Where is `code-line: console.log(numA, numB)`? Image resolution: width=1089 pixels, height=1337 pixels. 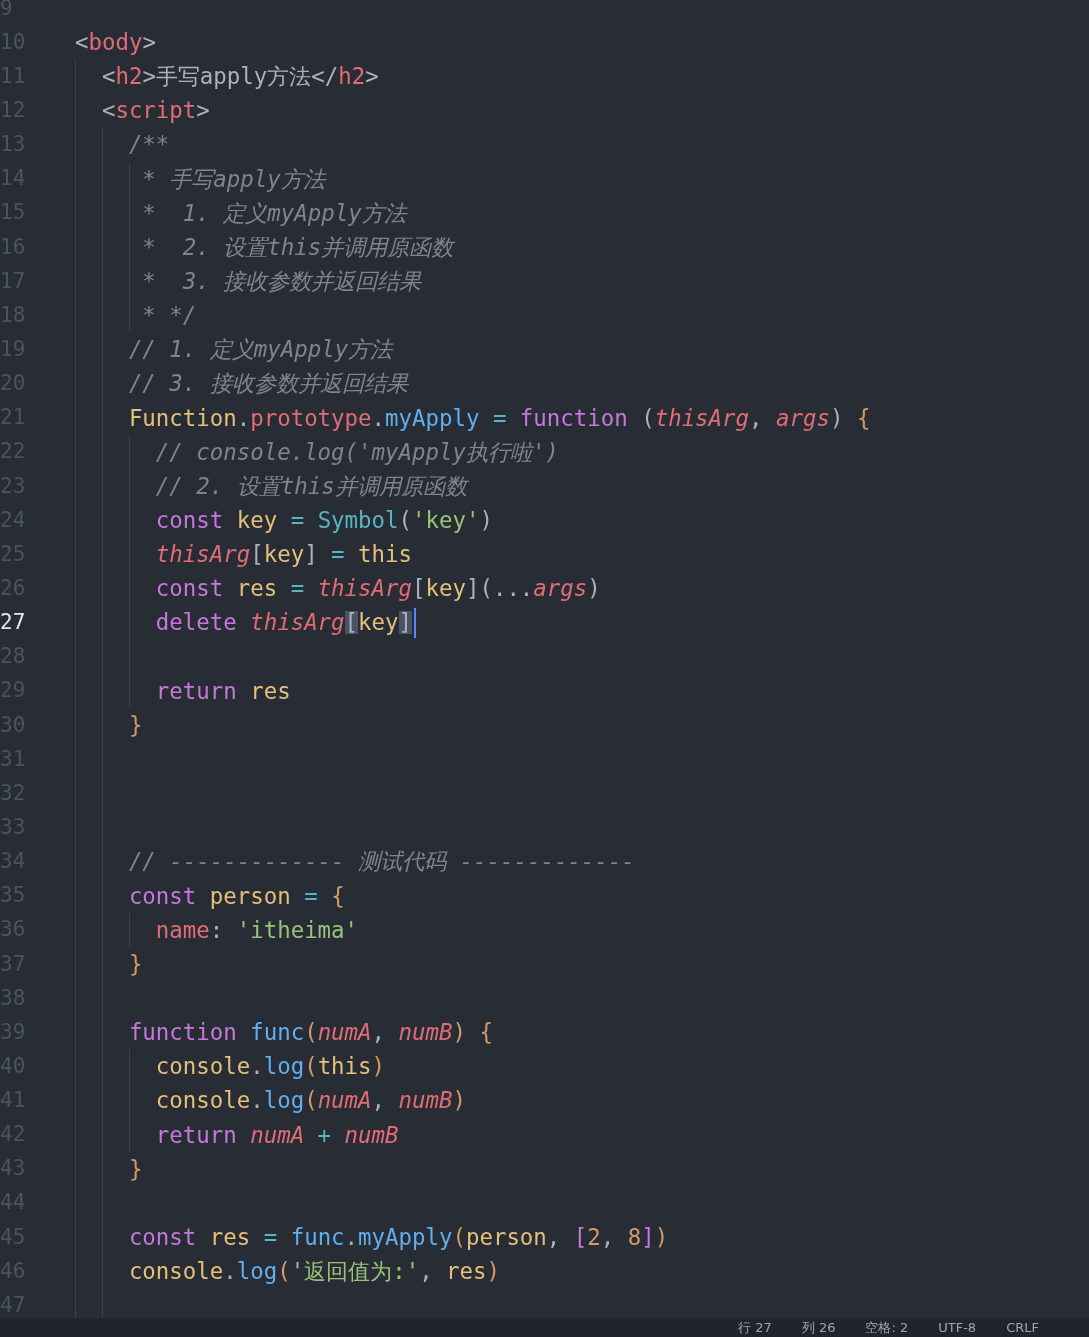 code-line: console.log(numA, numB) is located at coordinates (310, 1100).